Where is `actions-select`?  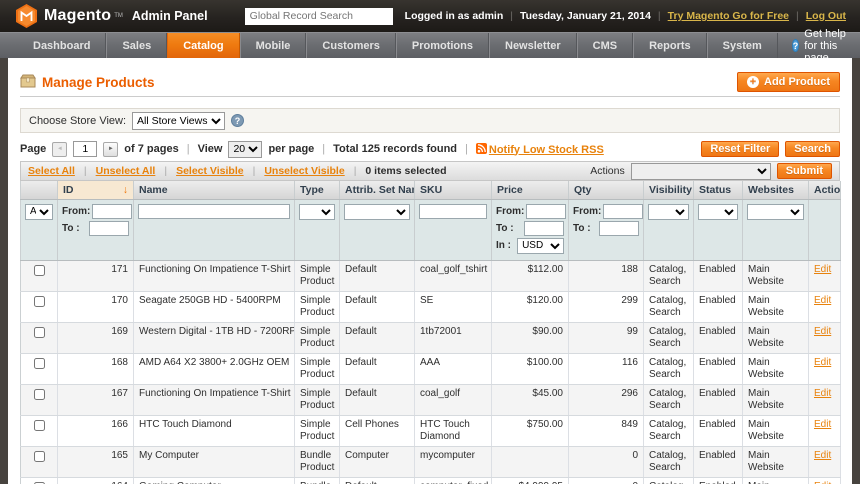 actions-select is located at coordinates (700, 171).